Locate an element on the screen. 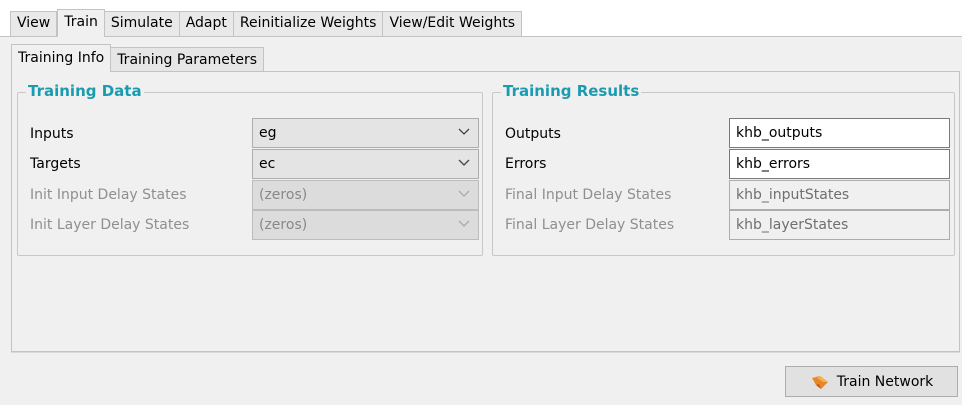 Image resolution: width=962 pixels, height=405 pixels. inputs-label: Inputs is located at coordinates (52, 134).